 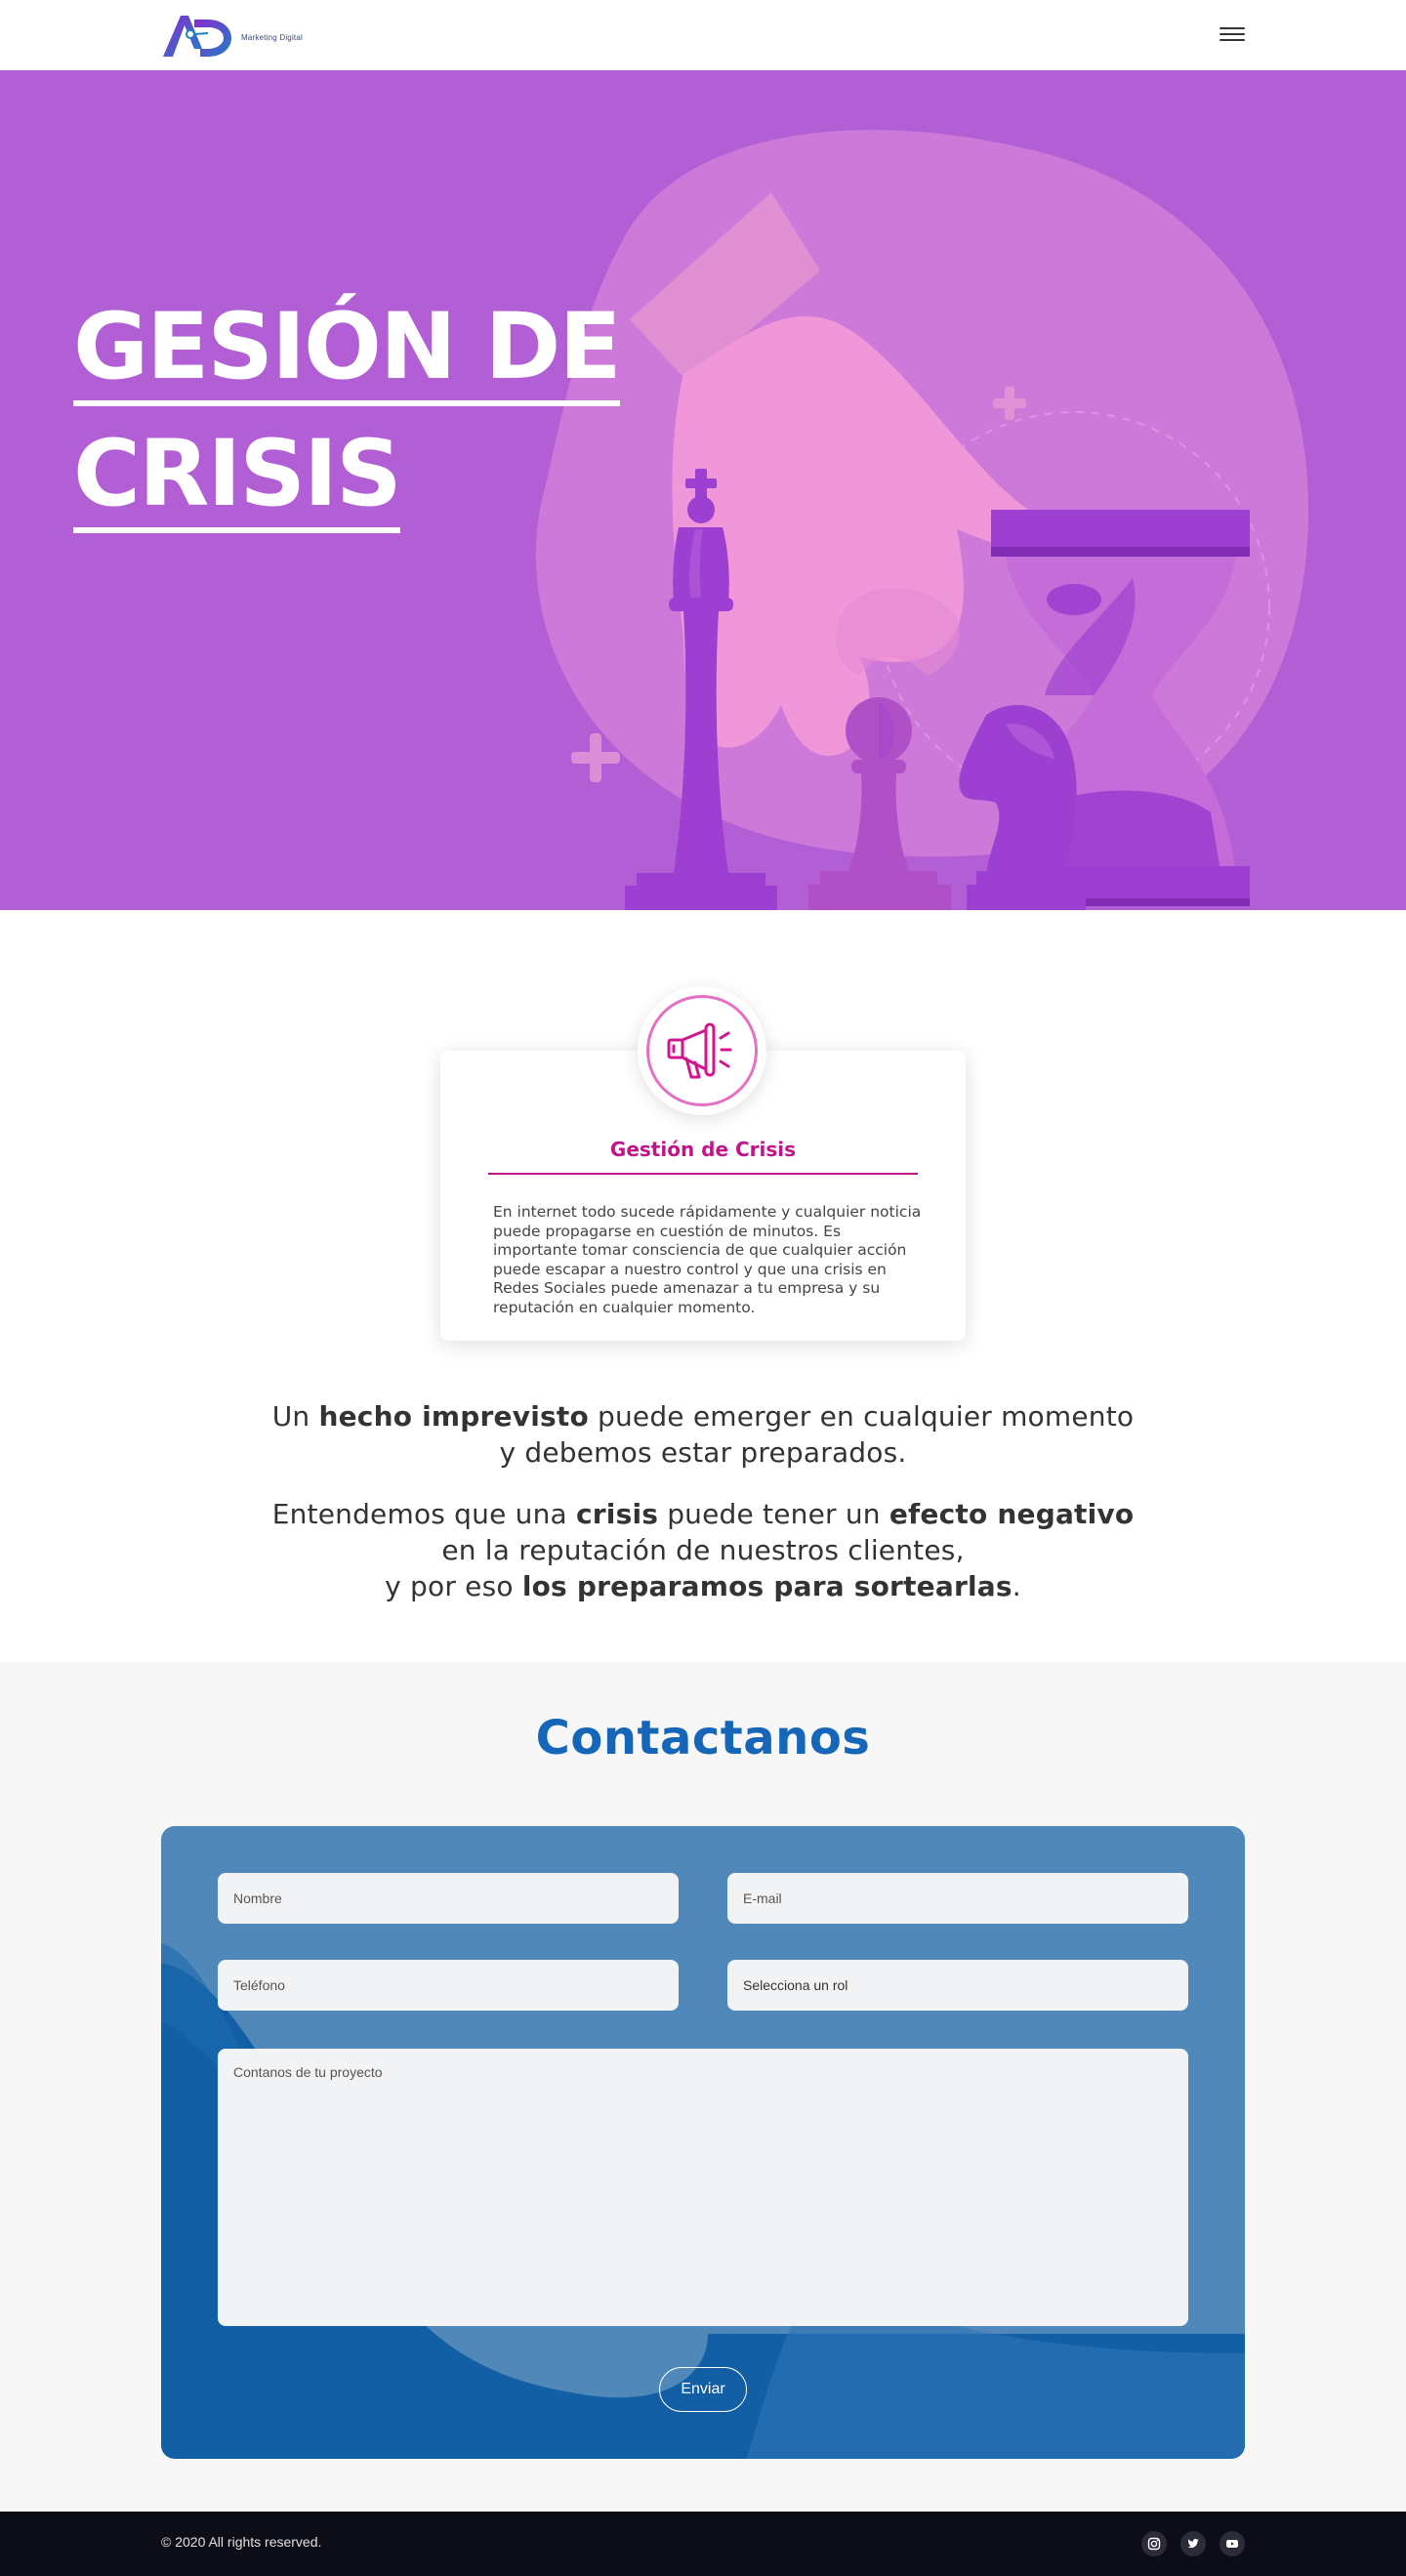 I want to click on intro-text: y por eso, so click(x=453, y=1586).